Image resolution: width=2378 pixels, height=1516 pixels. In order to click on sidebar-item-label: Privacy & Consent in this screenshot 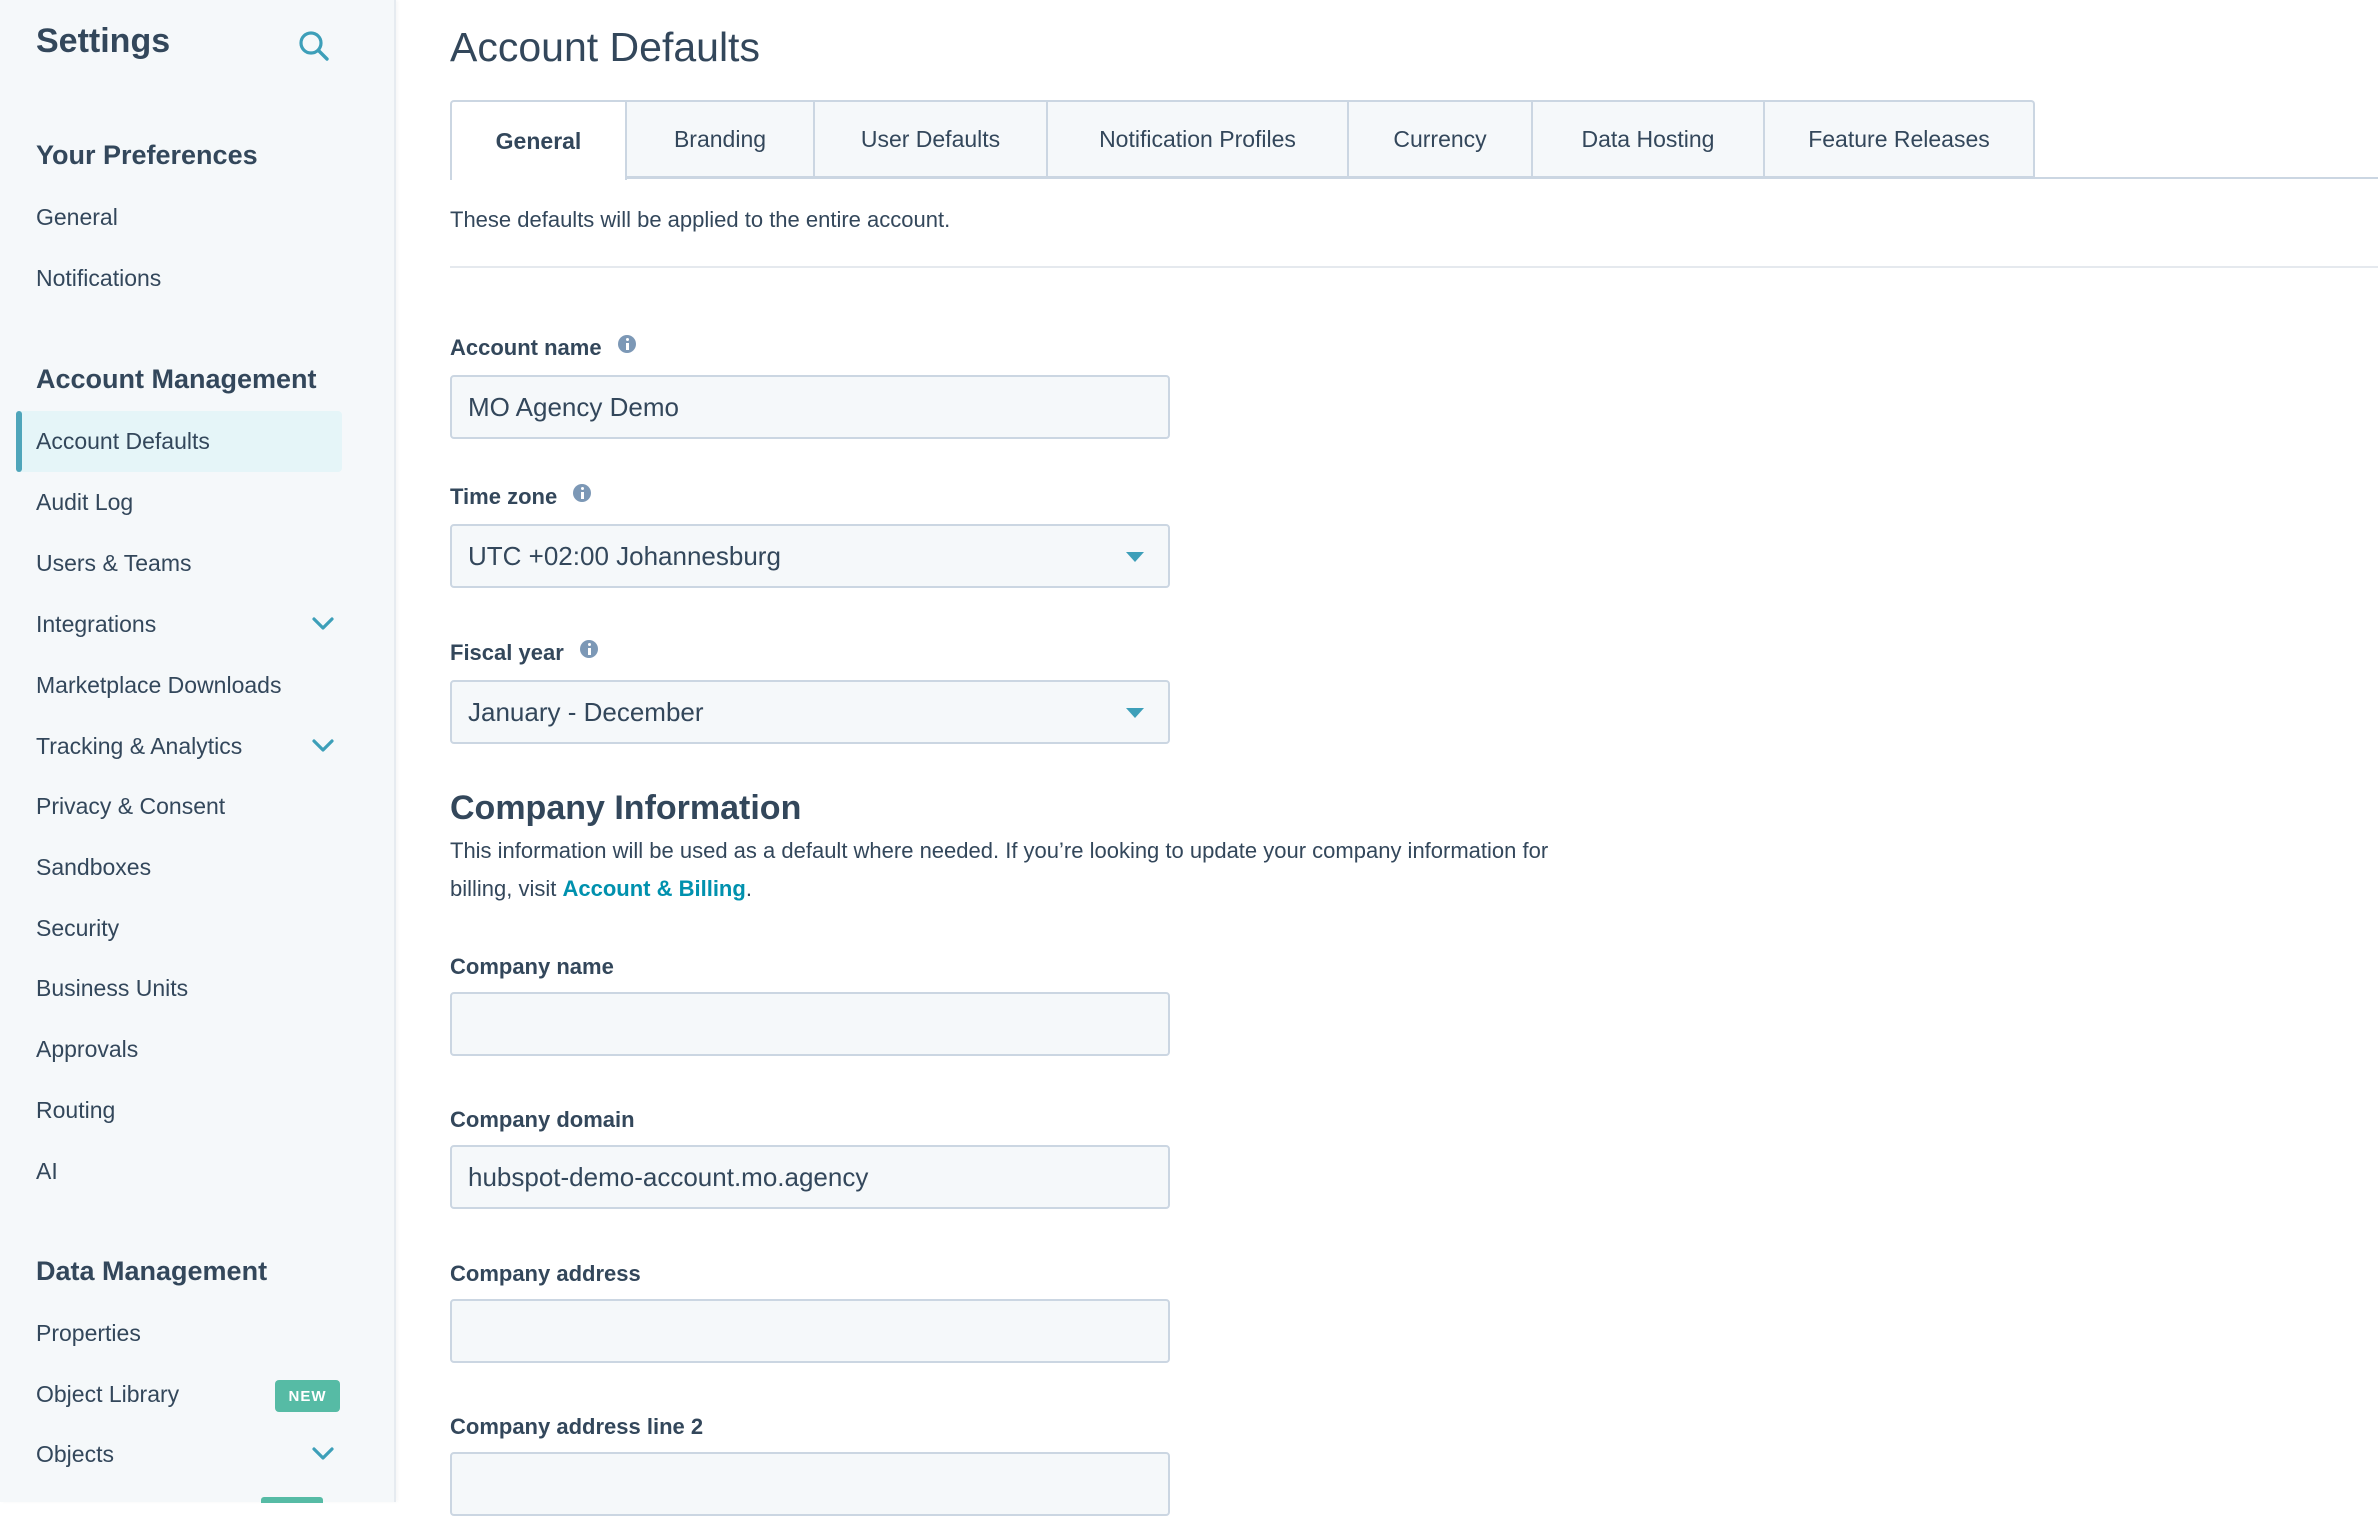, I will do `click(131, 806)`.